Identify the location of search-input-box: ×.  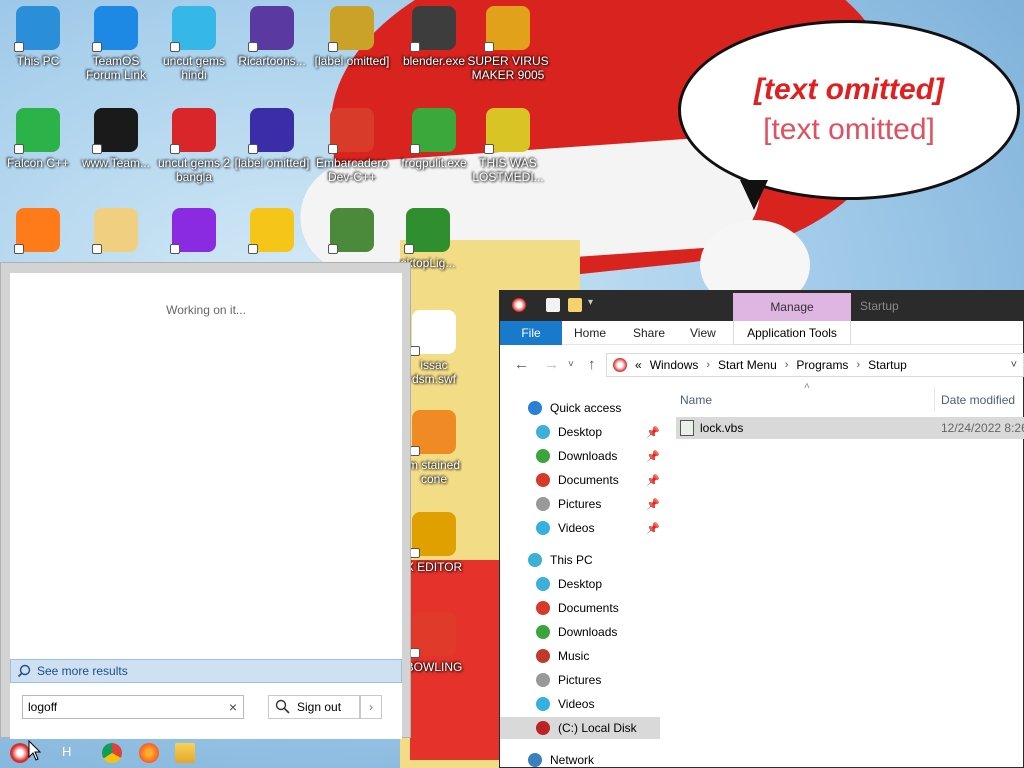
(133, 707).